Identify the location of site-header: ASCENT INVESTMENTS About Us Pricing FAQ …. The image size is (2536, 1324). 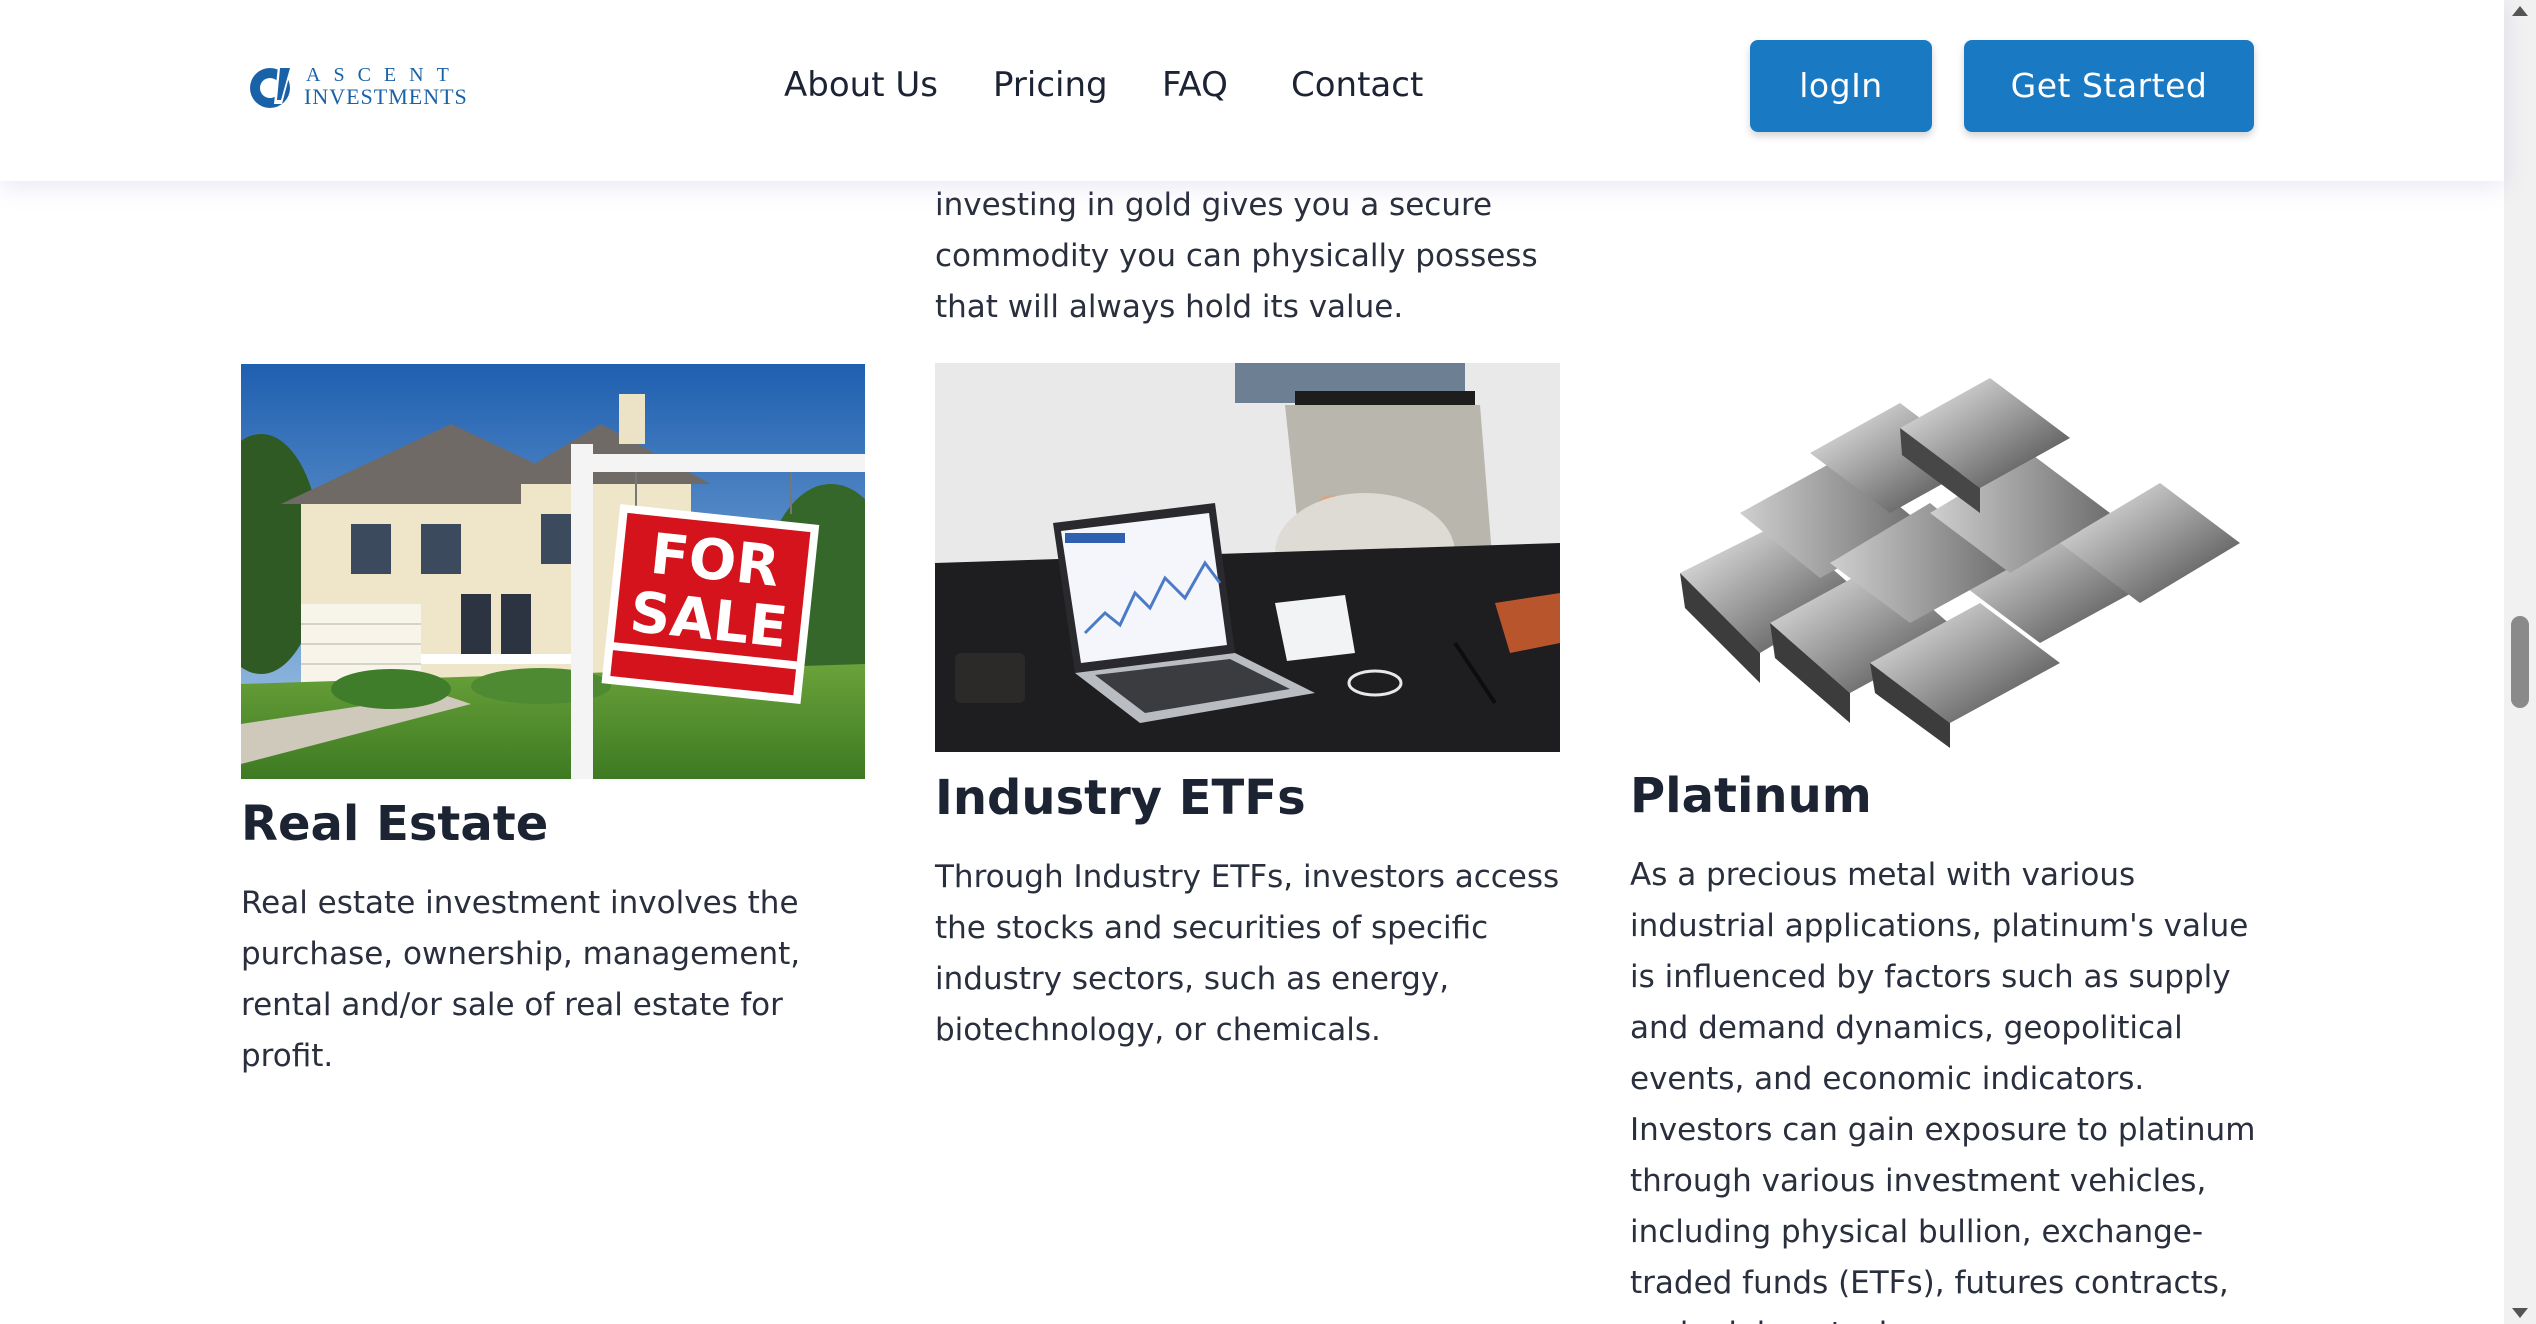
(1252, 90).